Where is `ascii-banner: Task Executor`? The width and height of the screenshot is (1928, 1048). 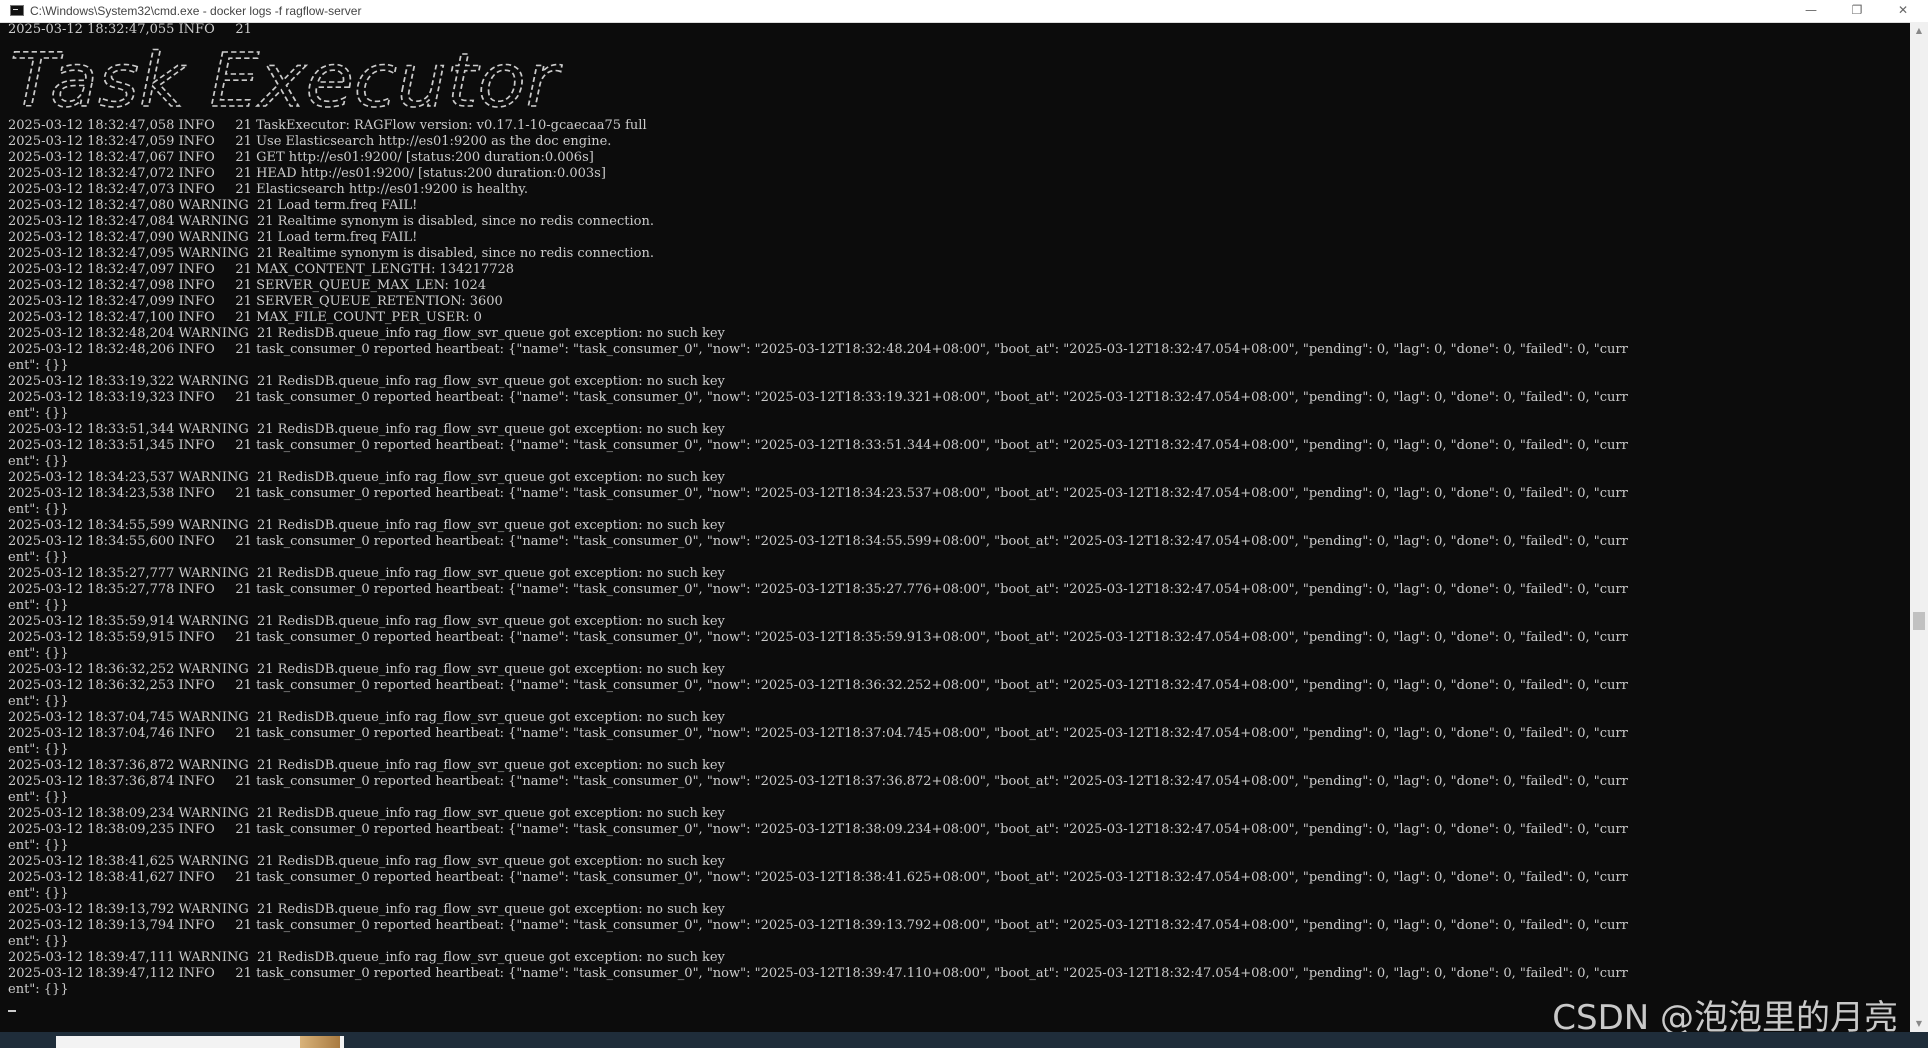
ascii-banner: Task Executor is located at coordinates (958, 78).